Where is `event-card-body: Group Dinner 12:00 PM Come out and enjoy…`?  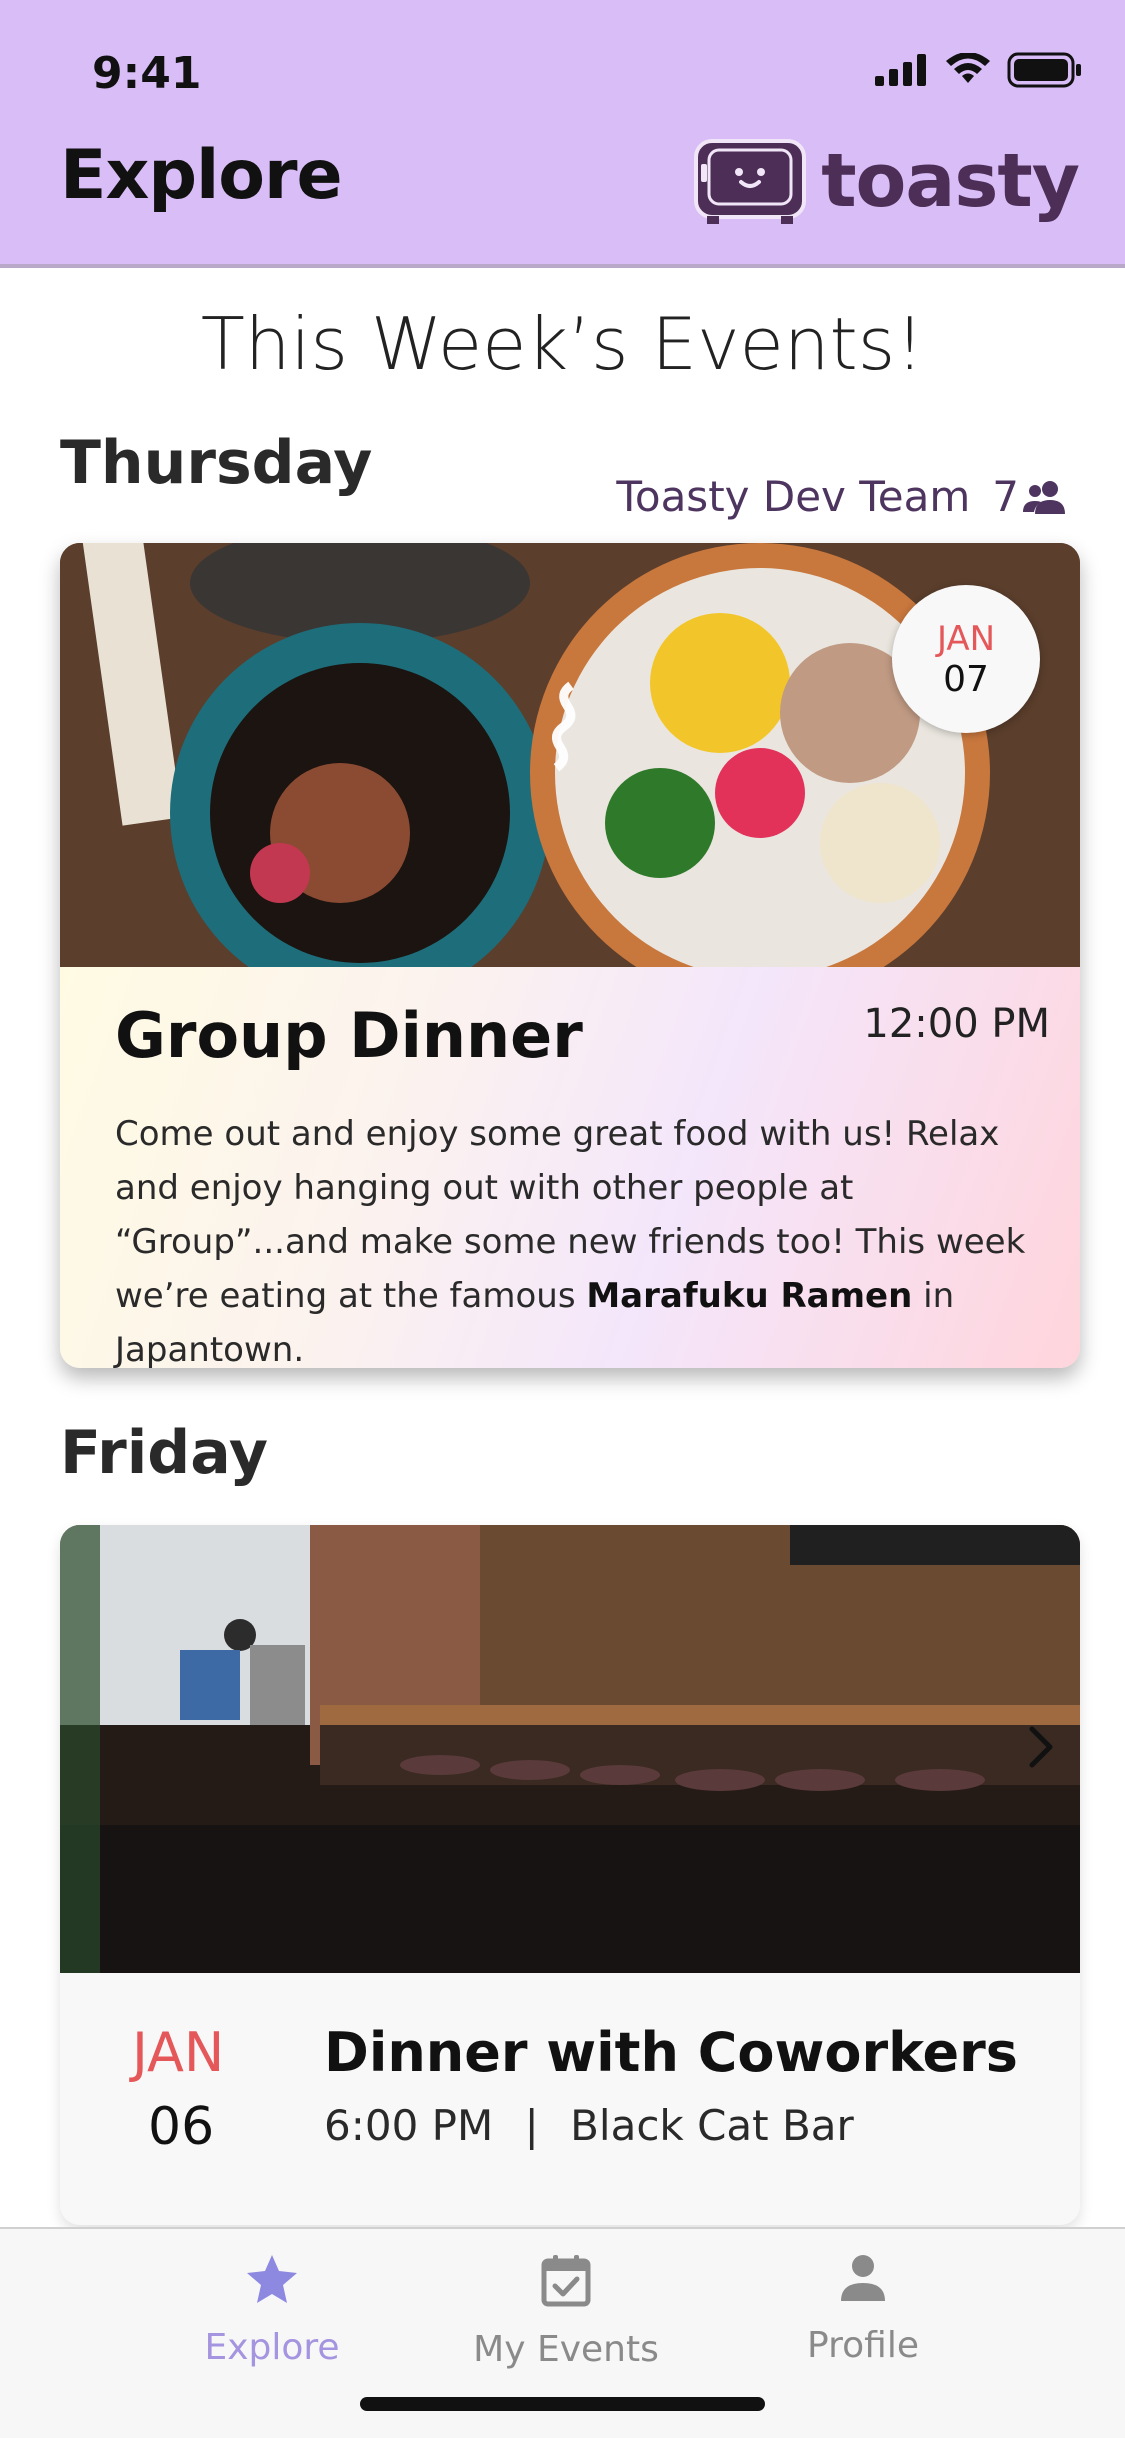
event-card-body: Group Dinner 12:00 PM Come out and enjoy… is located at coordinates (570, 1167).